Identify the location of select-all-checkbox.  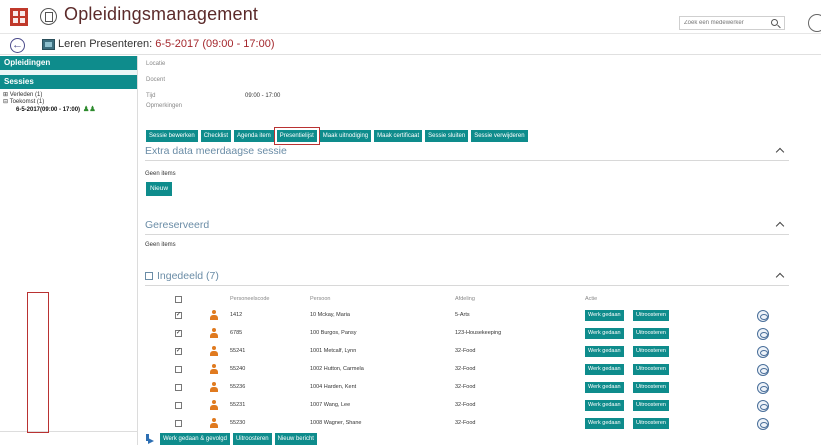
(178, 299).